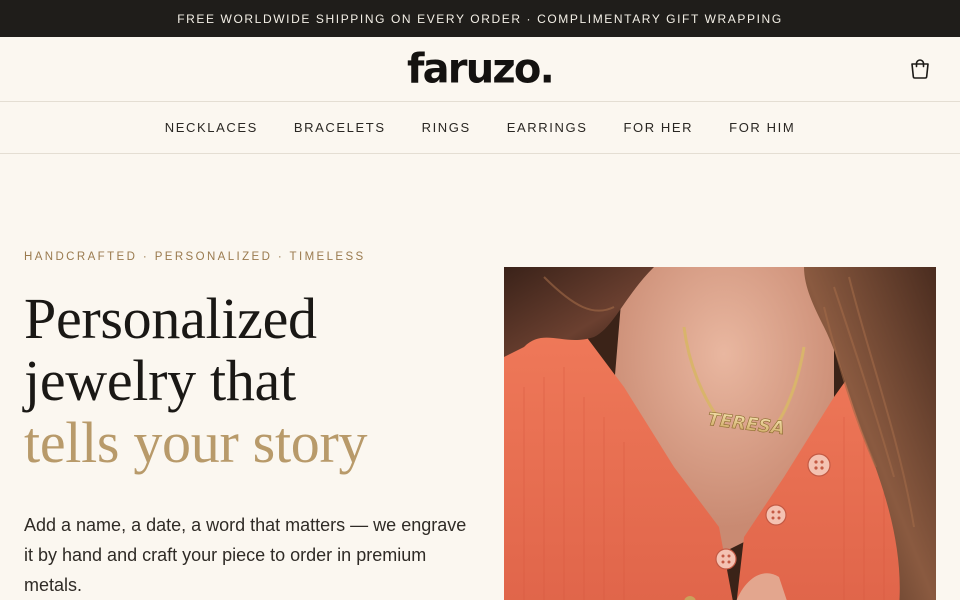 This screenshot has width=960, height=600. What do you see at coordinates (170, 318) in the screenshot?
I see `headline-line-1: Personalized` at bounding box center [170, 318].